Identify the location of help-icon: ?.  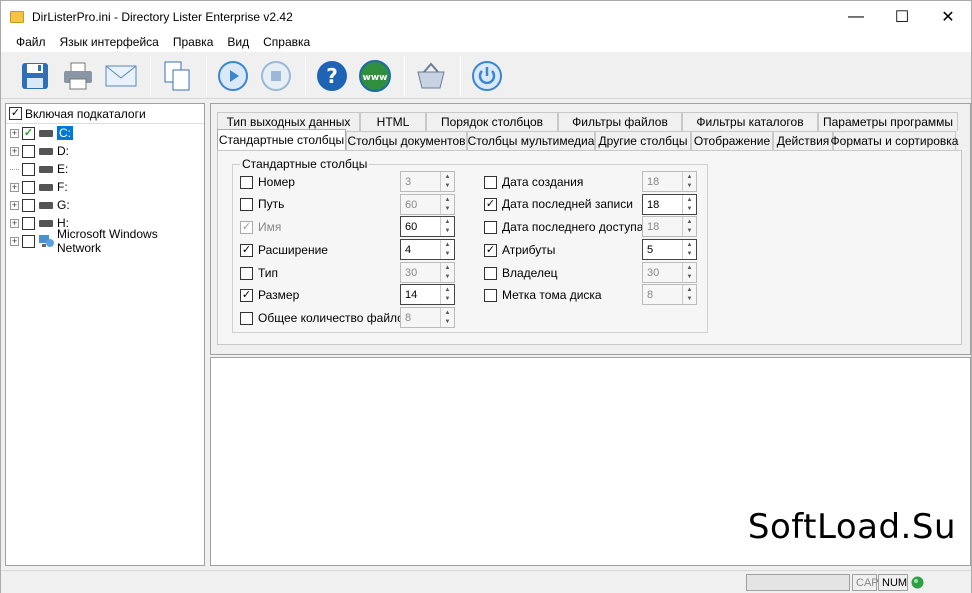
(332, 76).